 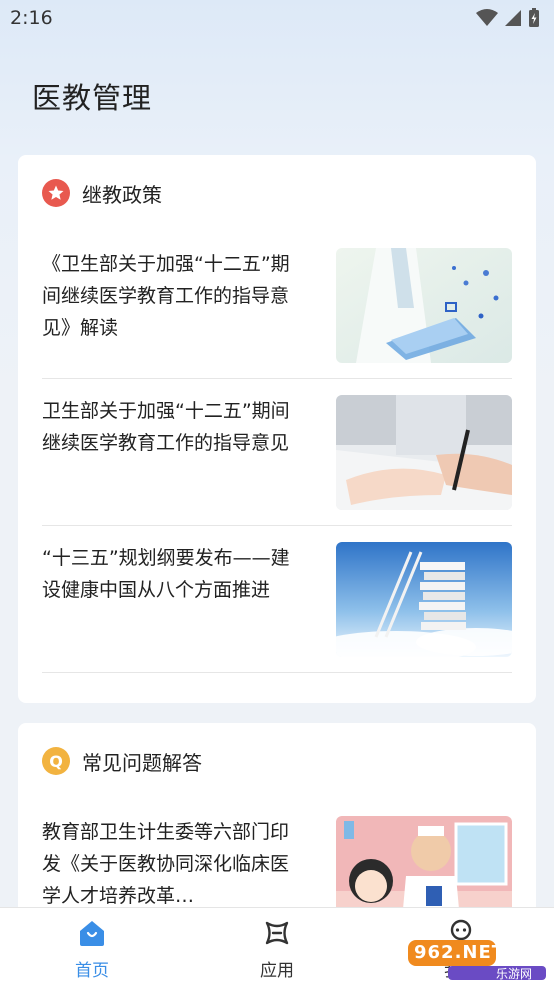 What do you see at coordinates (122, 194) in the screenshot?
I see `section-title: 继教政策` at bounding box center [122, 194].